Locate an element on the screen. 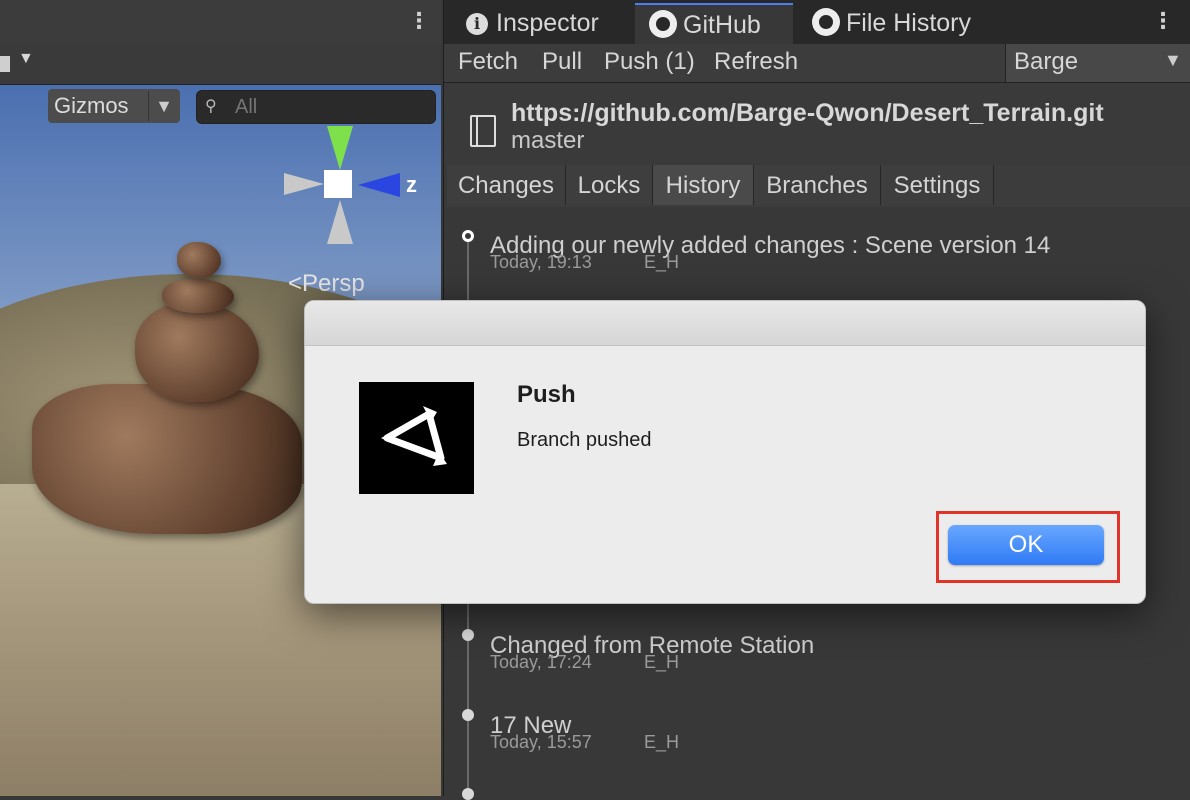 This screenshot has height=800, width=1190. fetch-button: Fetch is located at coordinates (488, 62).